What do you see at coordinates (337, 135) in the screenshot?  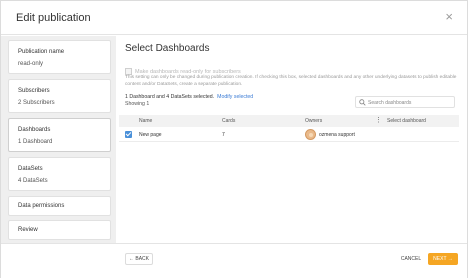 I see `dashboard-owner: ozmena support` at bounding box center [337, 135].